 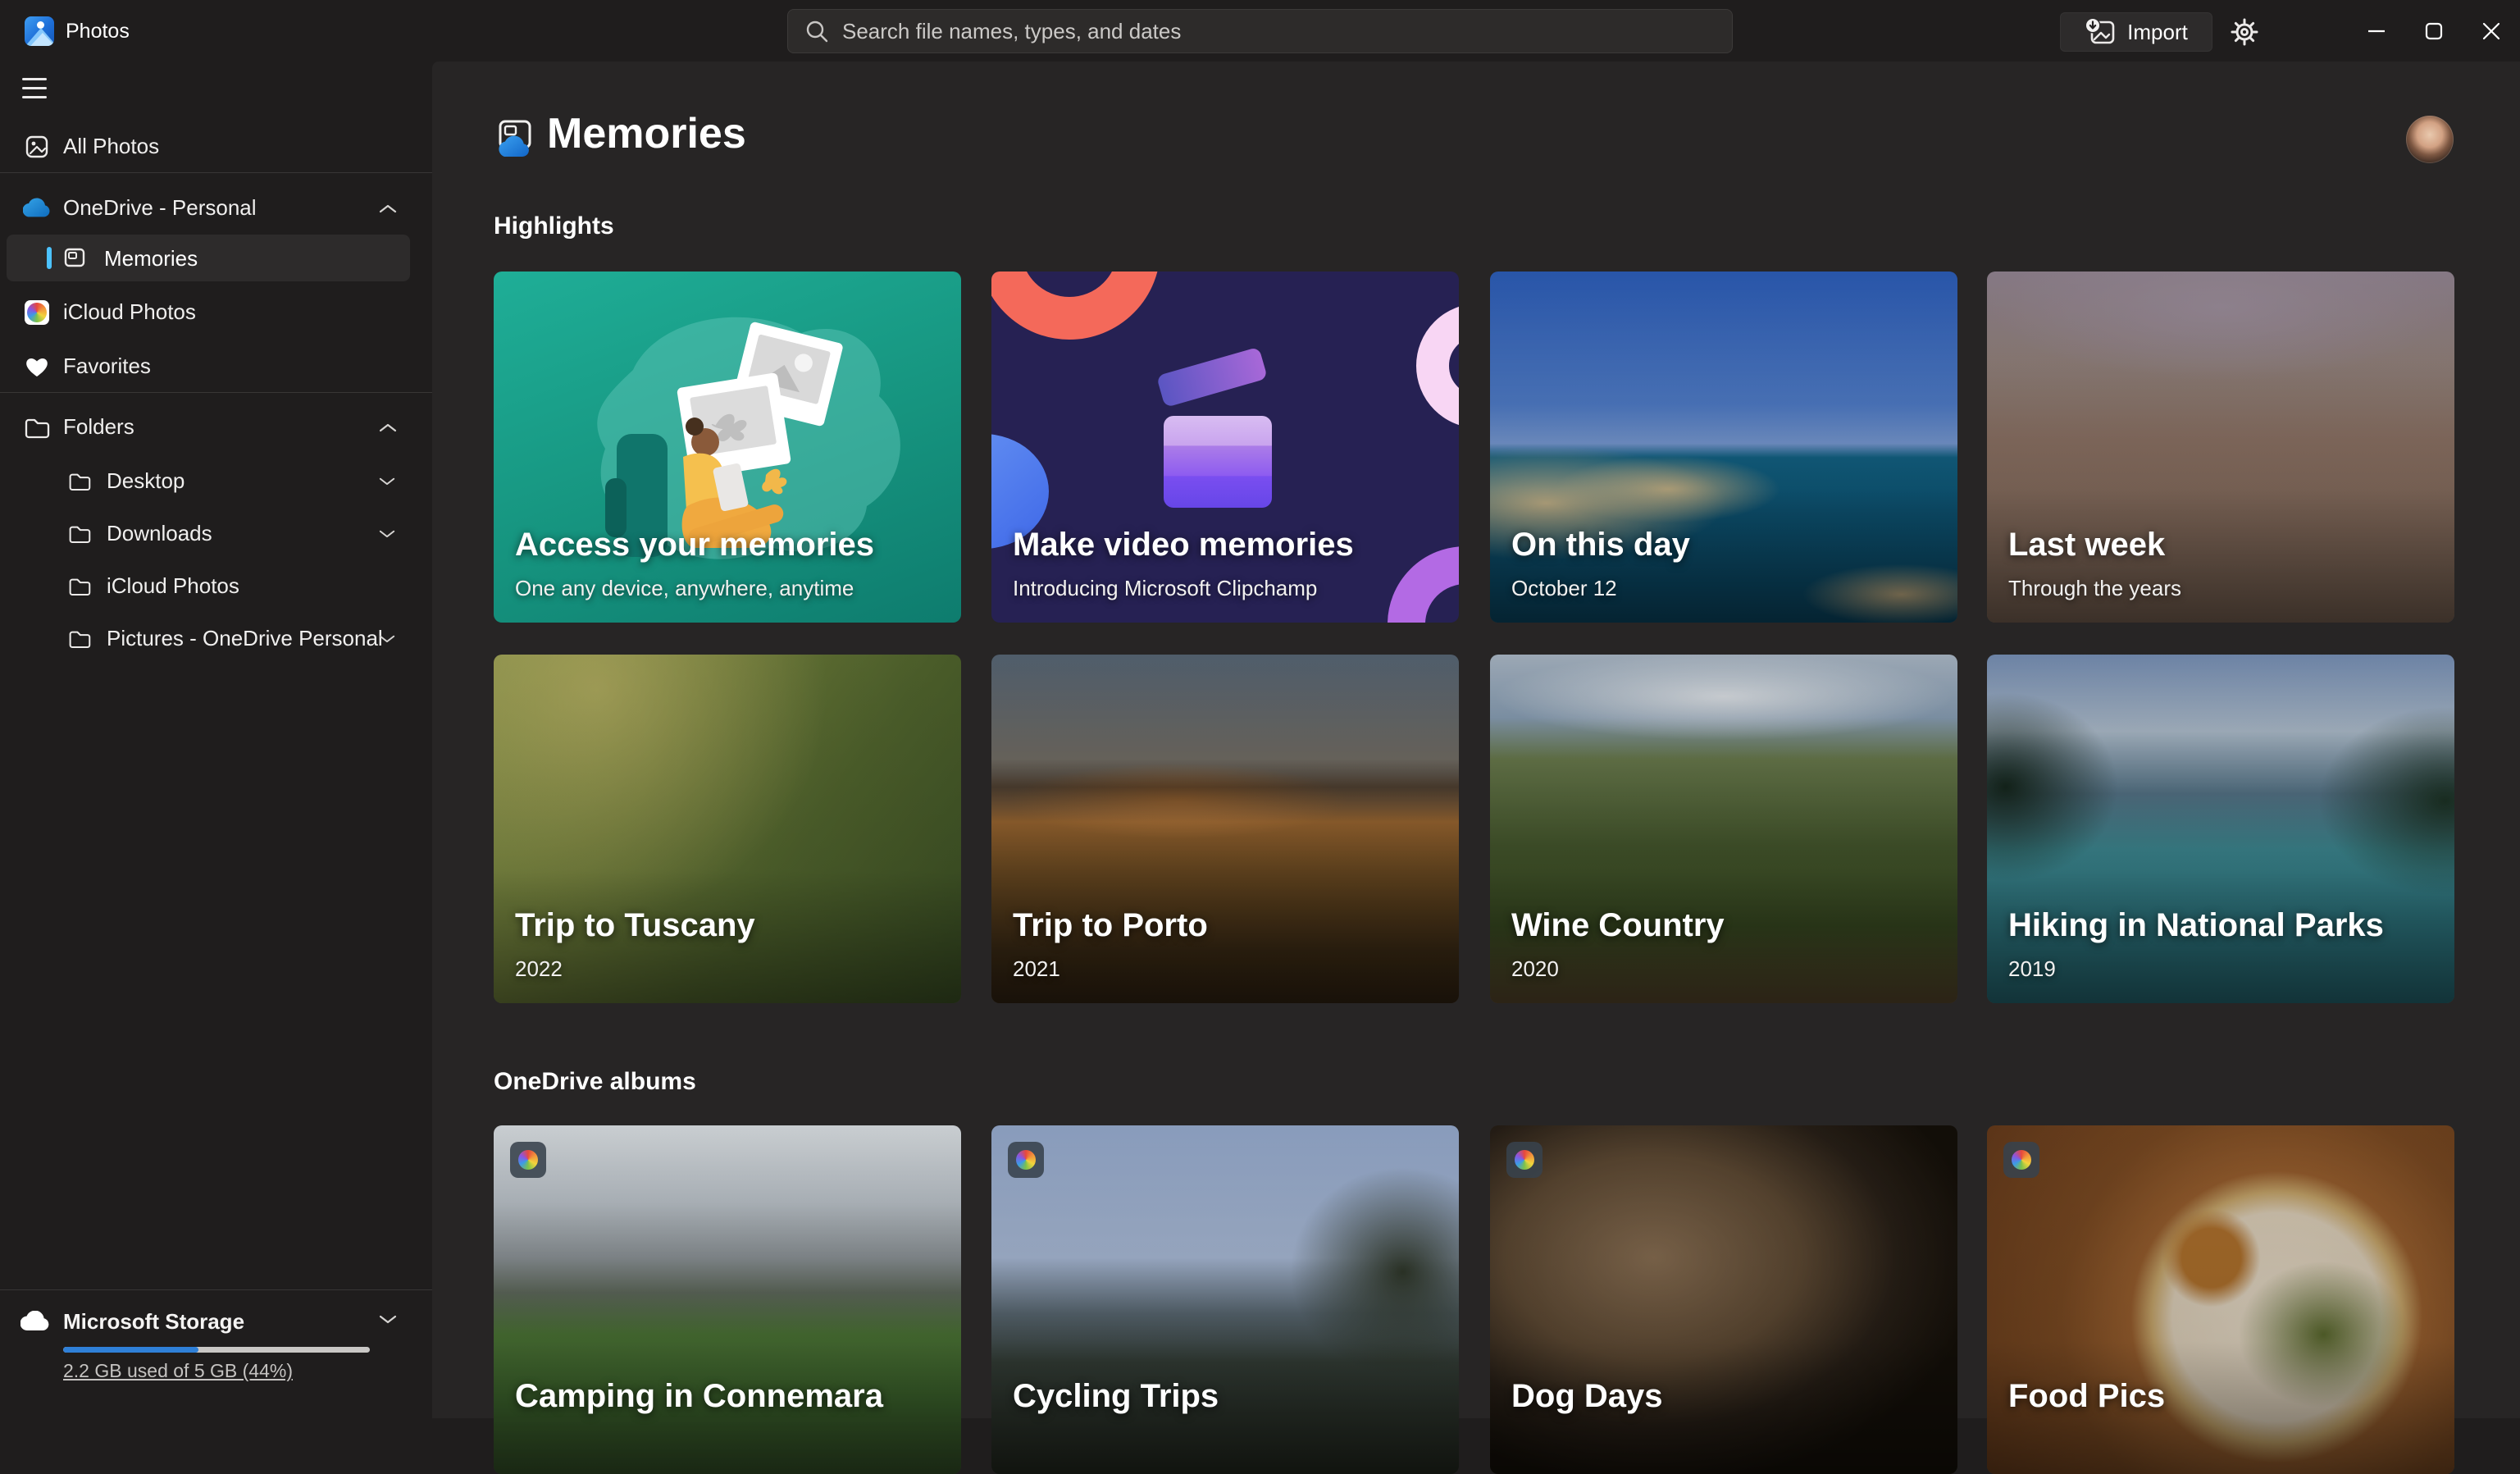 What do you see at coordinates (173, 586) in the screenshot?
I see `sidebar-folder-label: iCloud Photos` at bounding box center [173, 586].